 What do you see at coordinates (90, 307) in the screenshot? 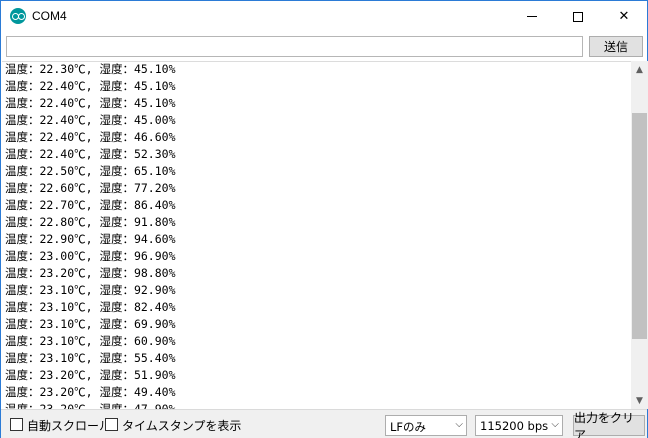
I see `output-line: 温度：23.10℃, 湿度：82.40%` at bounding box center [90, 307].